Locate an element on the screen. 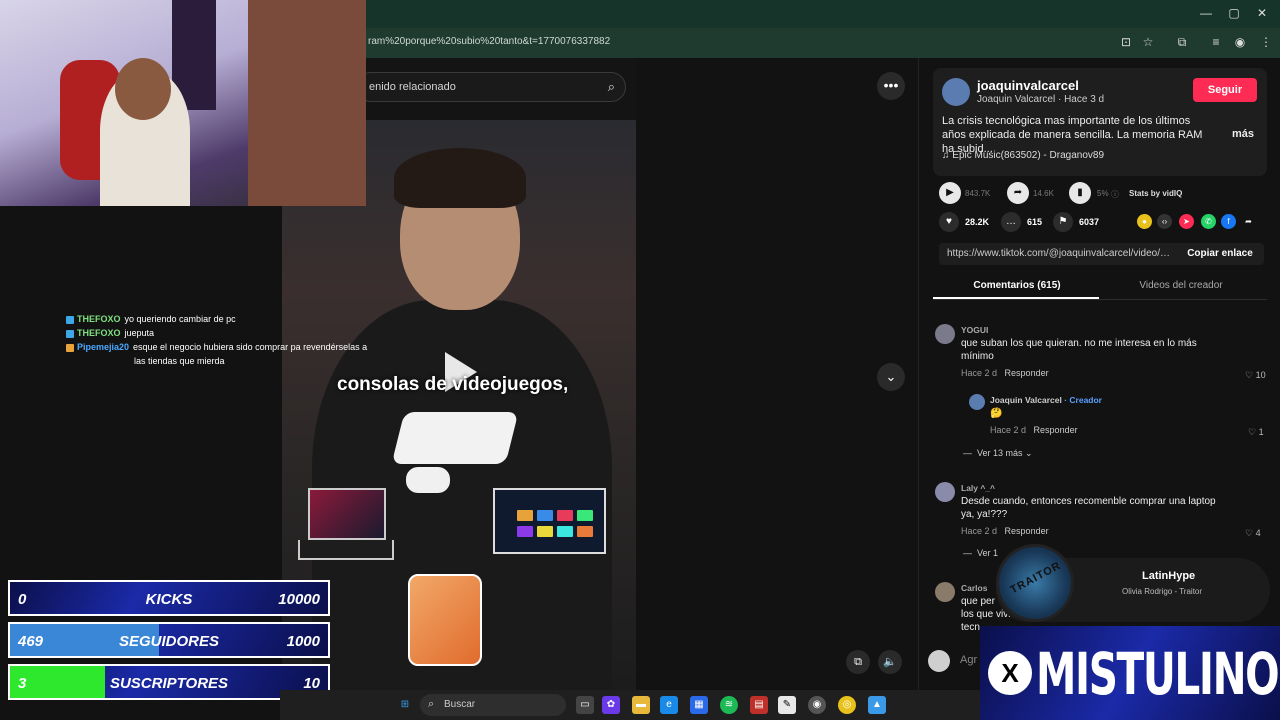 The image size is (1280, 720). comment-input-row: Agr is located at coordinates (954, 662).